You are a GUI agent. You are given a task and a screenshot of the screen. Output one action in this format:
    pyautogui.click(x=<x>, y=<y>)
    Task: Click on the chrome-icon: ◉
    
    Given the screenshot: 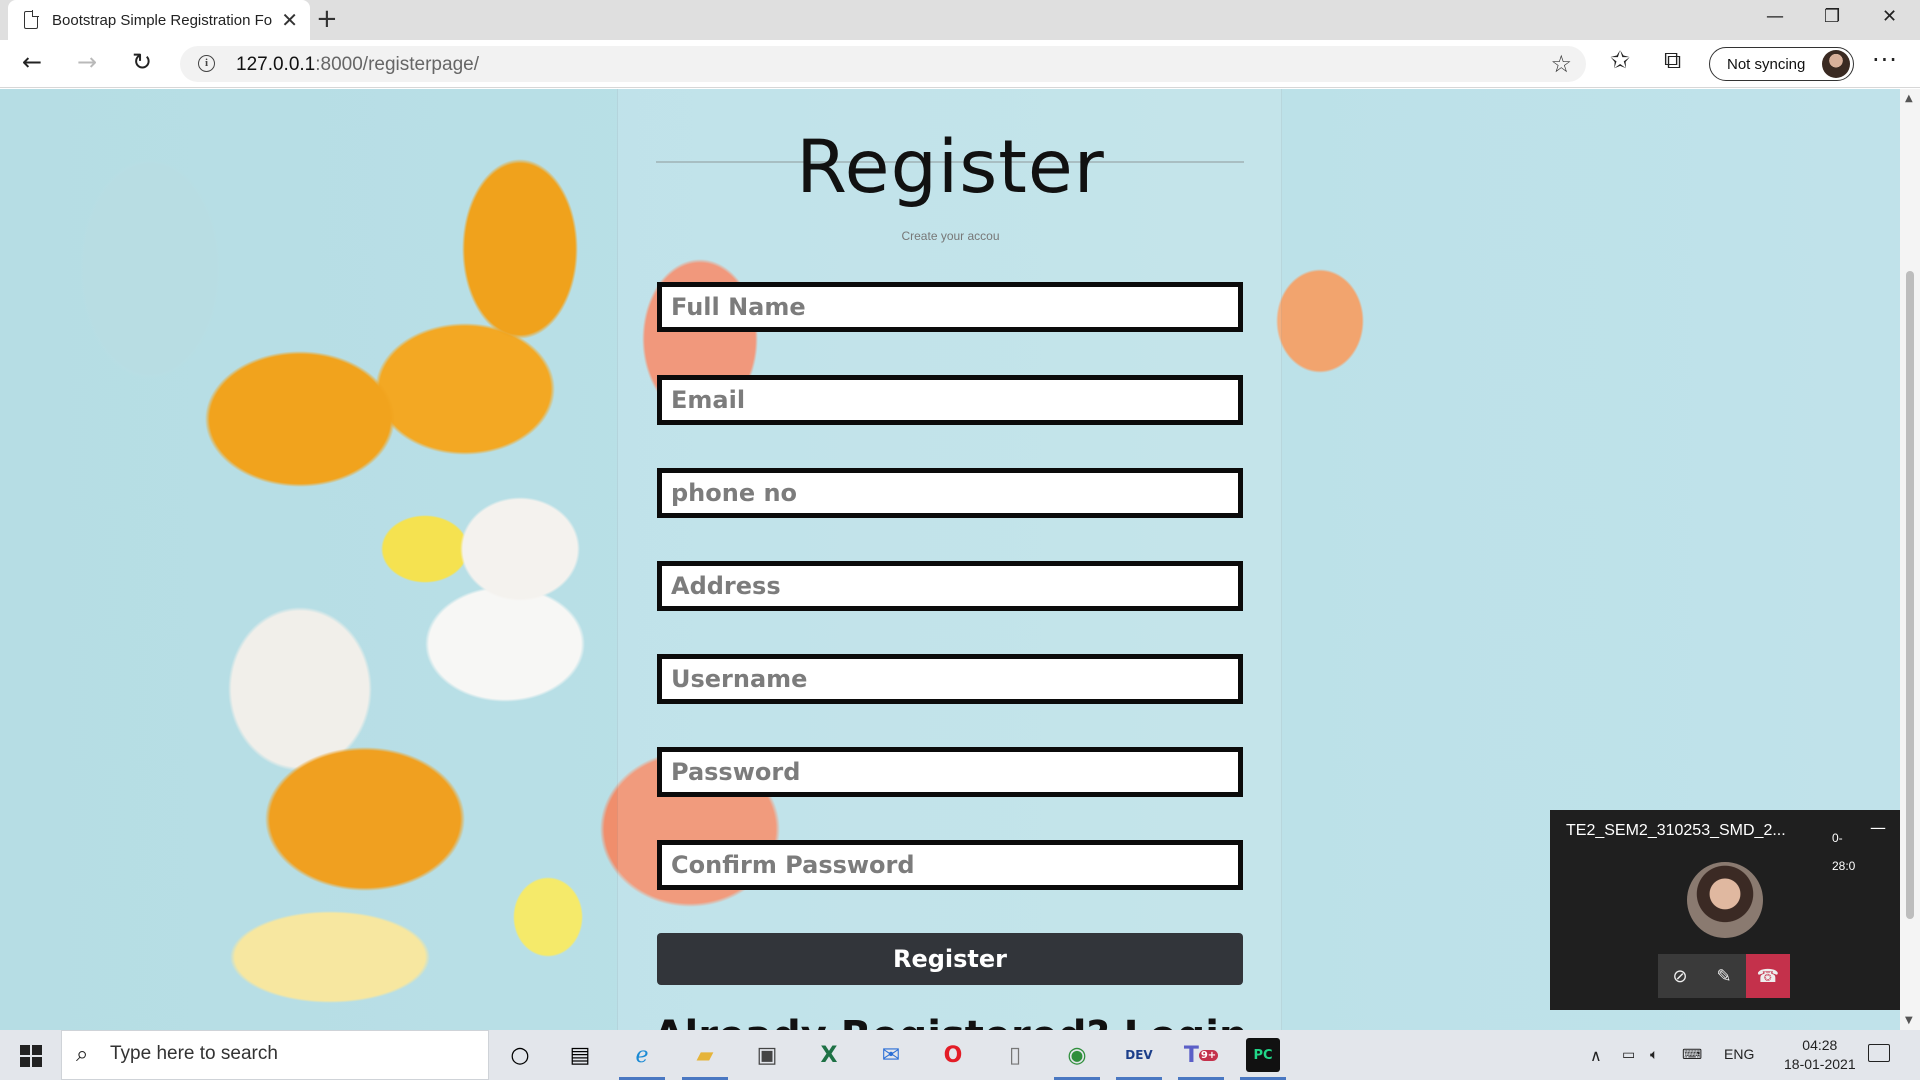 What is the action you would take?
    pyautogui.click(x=1077, y=1059)
    